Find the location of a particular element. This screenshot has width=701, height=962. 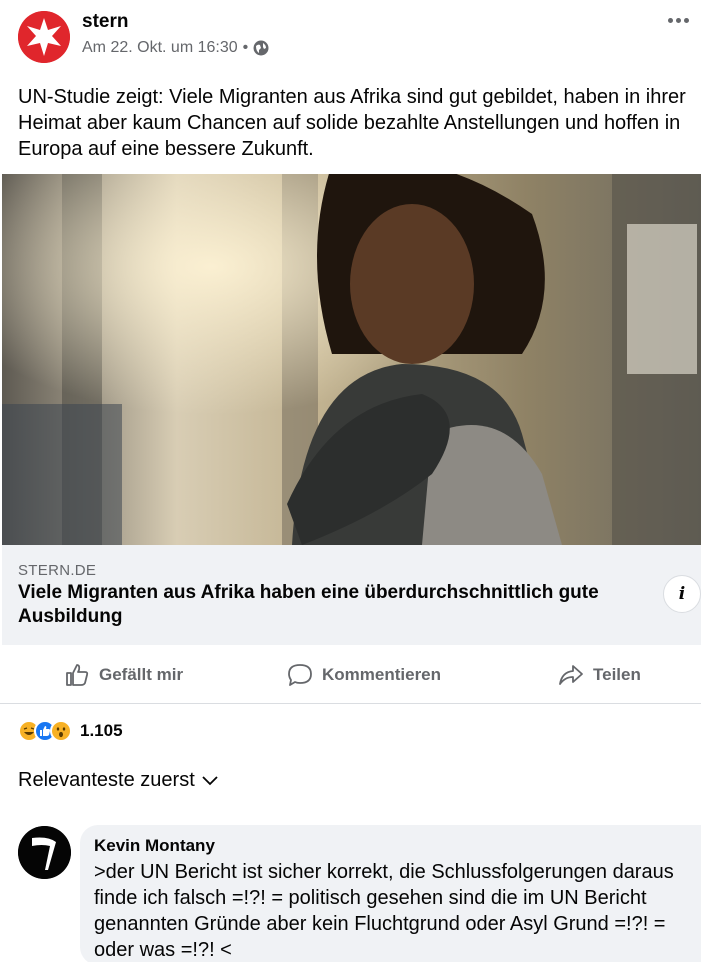

chevron-down-icon is located at coordinates (210, 780).